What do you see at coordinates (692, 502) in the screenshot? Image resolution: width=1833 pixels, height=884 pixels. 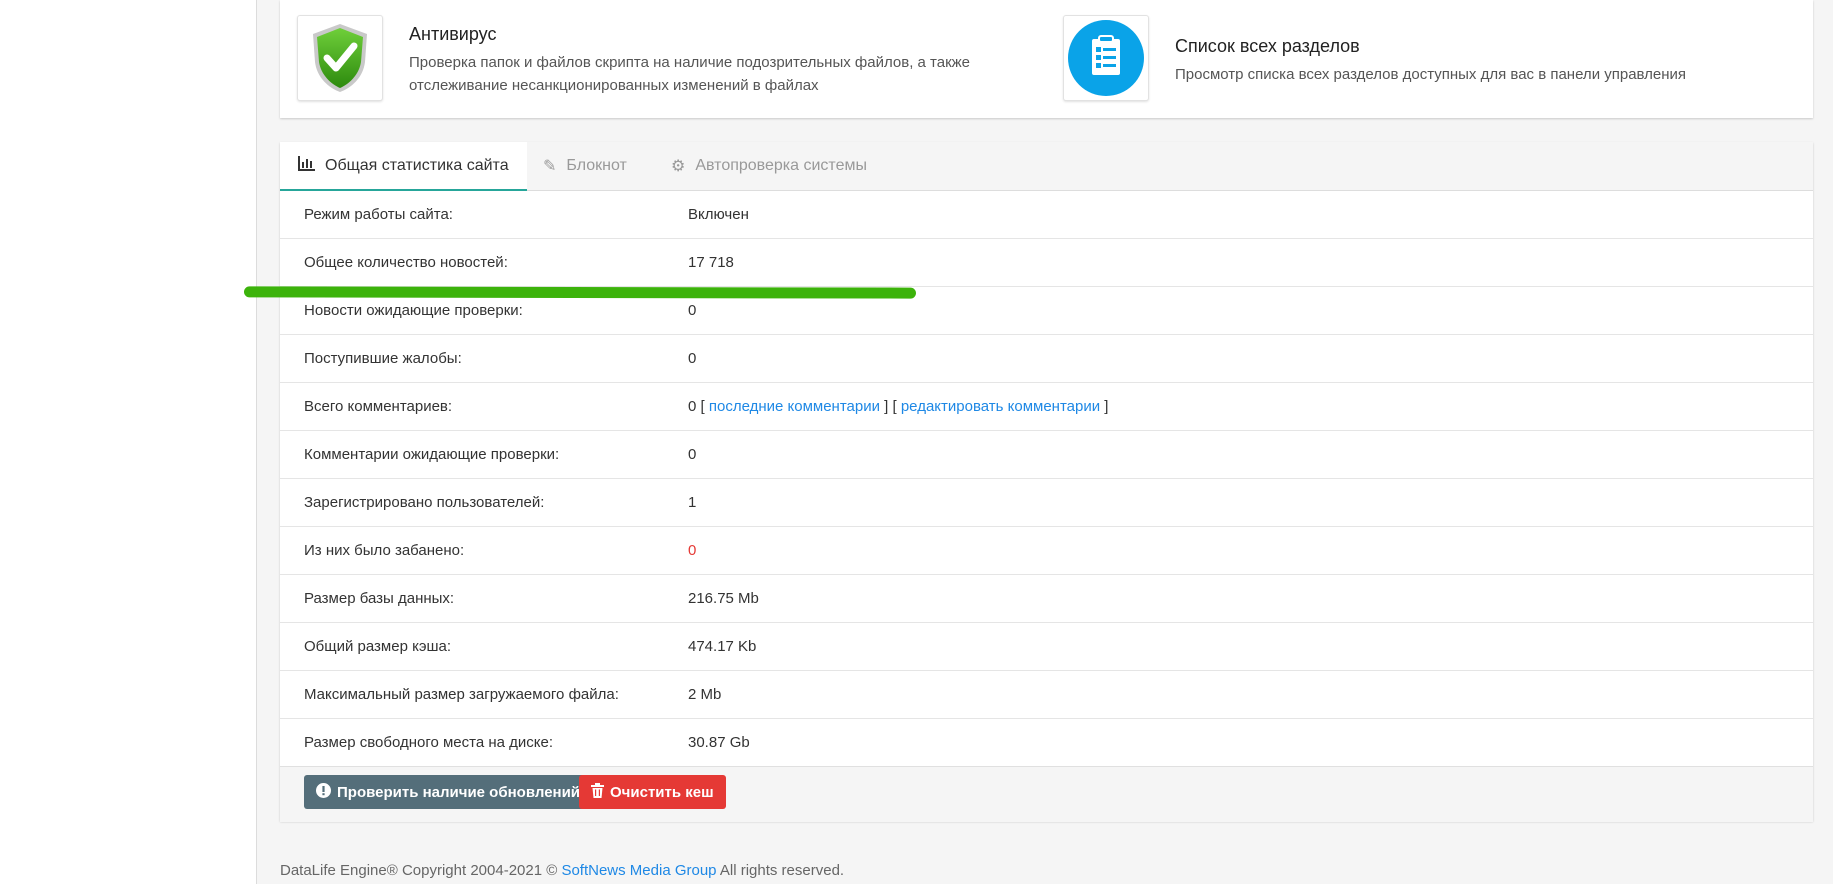 I see `stat-value: 1` at bounding box center [692, 502].